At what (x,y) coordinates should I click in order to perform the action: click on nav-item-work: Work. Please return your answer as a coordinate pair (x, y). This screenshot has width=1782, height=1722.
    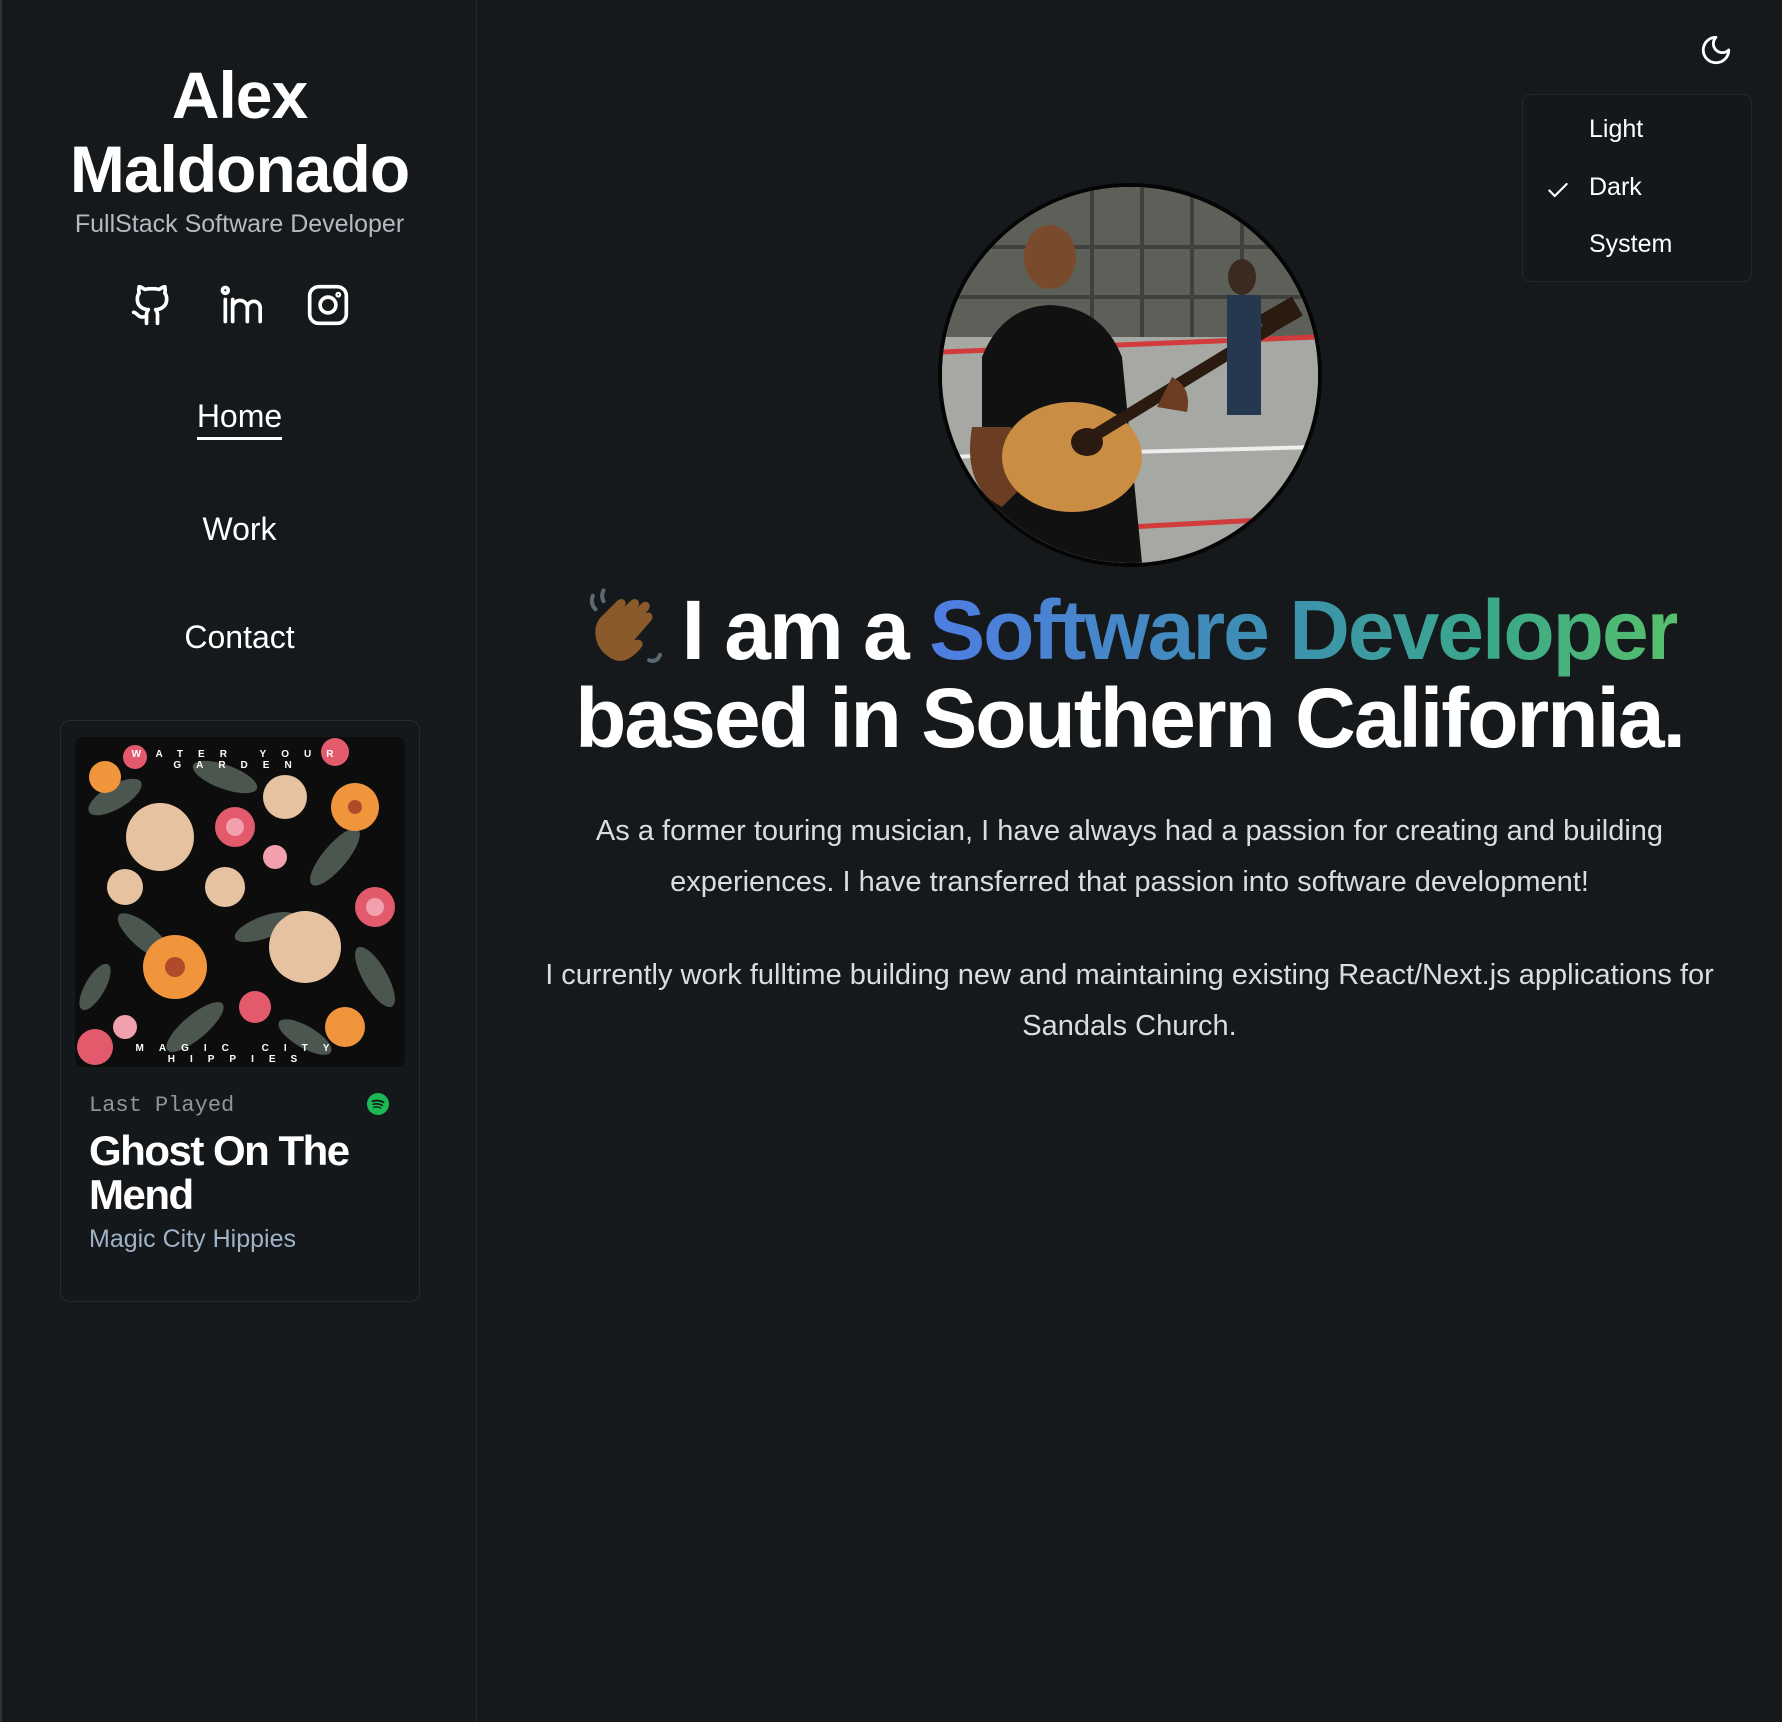
    Looking at the image, I should click on (239, 557).